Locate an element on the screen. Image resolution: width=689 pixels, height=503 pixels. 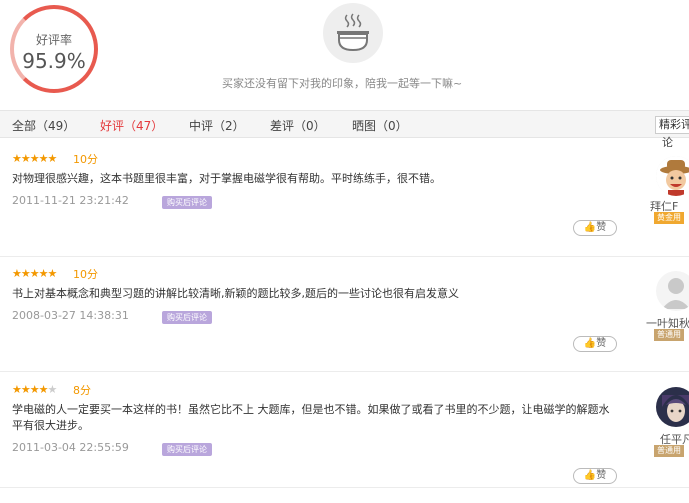
review-date: 2011-11-21 23:21:42 is located at coordinates (70, 200).